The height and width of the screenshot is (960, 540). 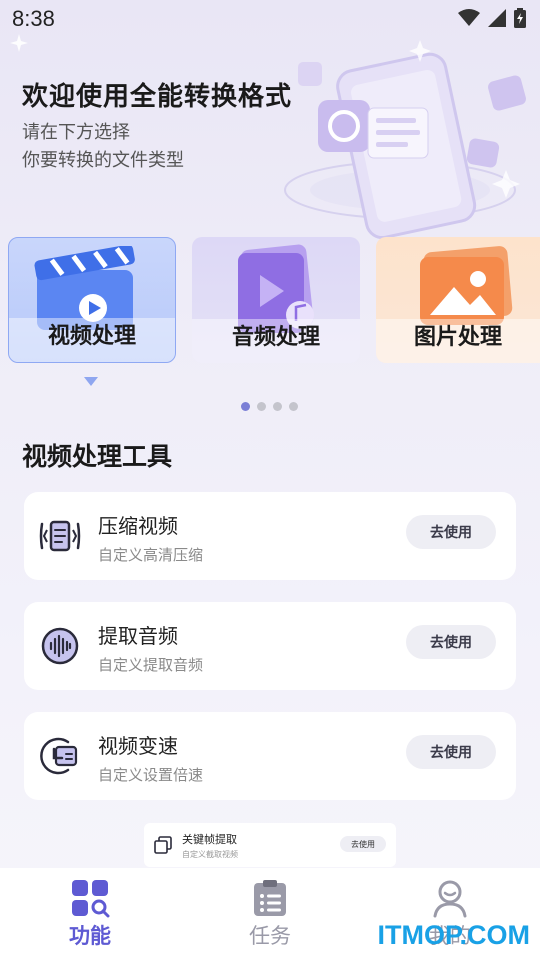 I want to click on tool-name: 视频变速, so click(x=138, y=746).